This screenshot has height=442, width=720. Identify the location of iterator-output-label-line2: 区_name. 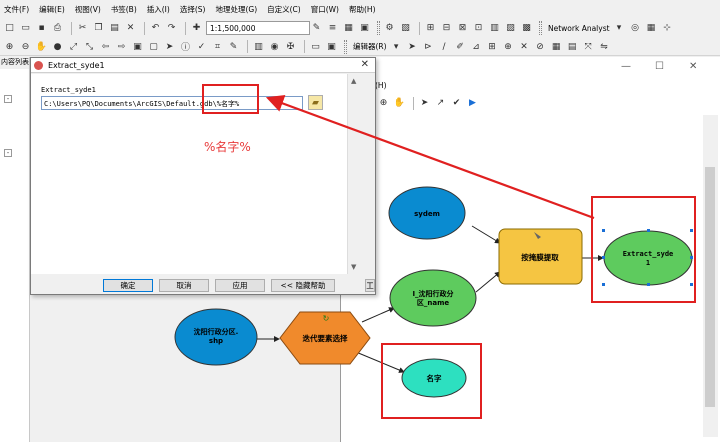
(433, 303).